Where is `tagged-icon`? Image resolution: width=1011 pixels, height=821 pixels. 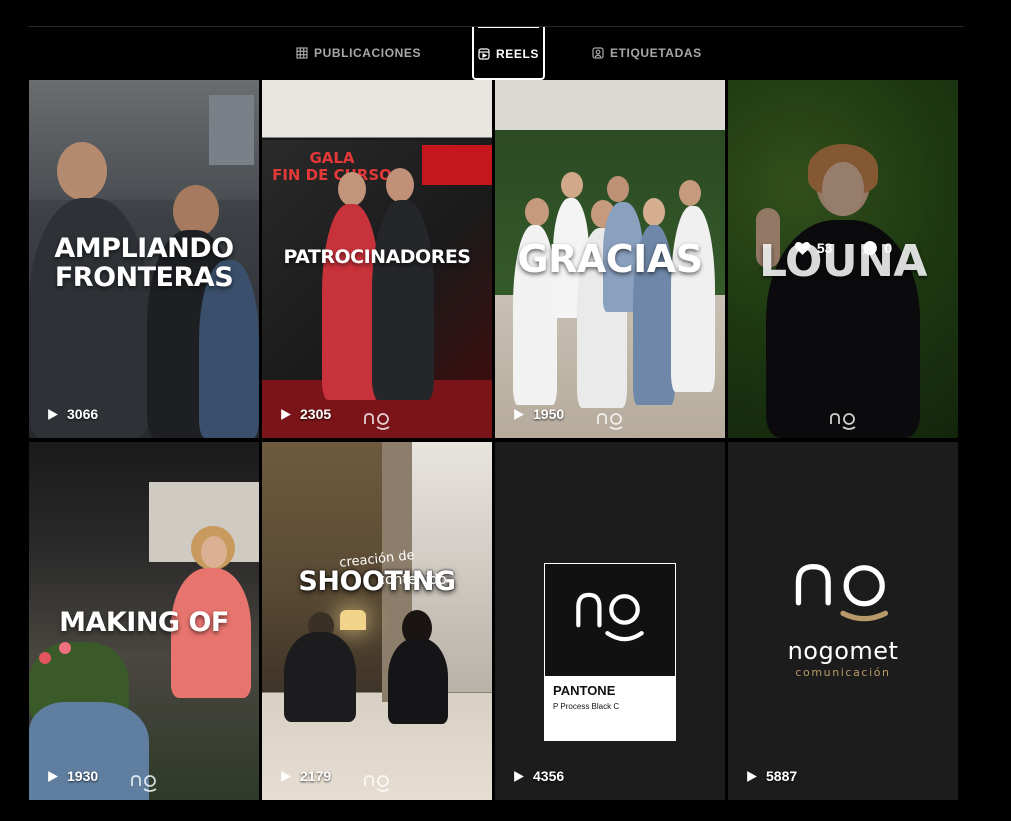 tagged-icon is located at coordinates (598, 53).